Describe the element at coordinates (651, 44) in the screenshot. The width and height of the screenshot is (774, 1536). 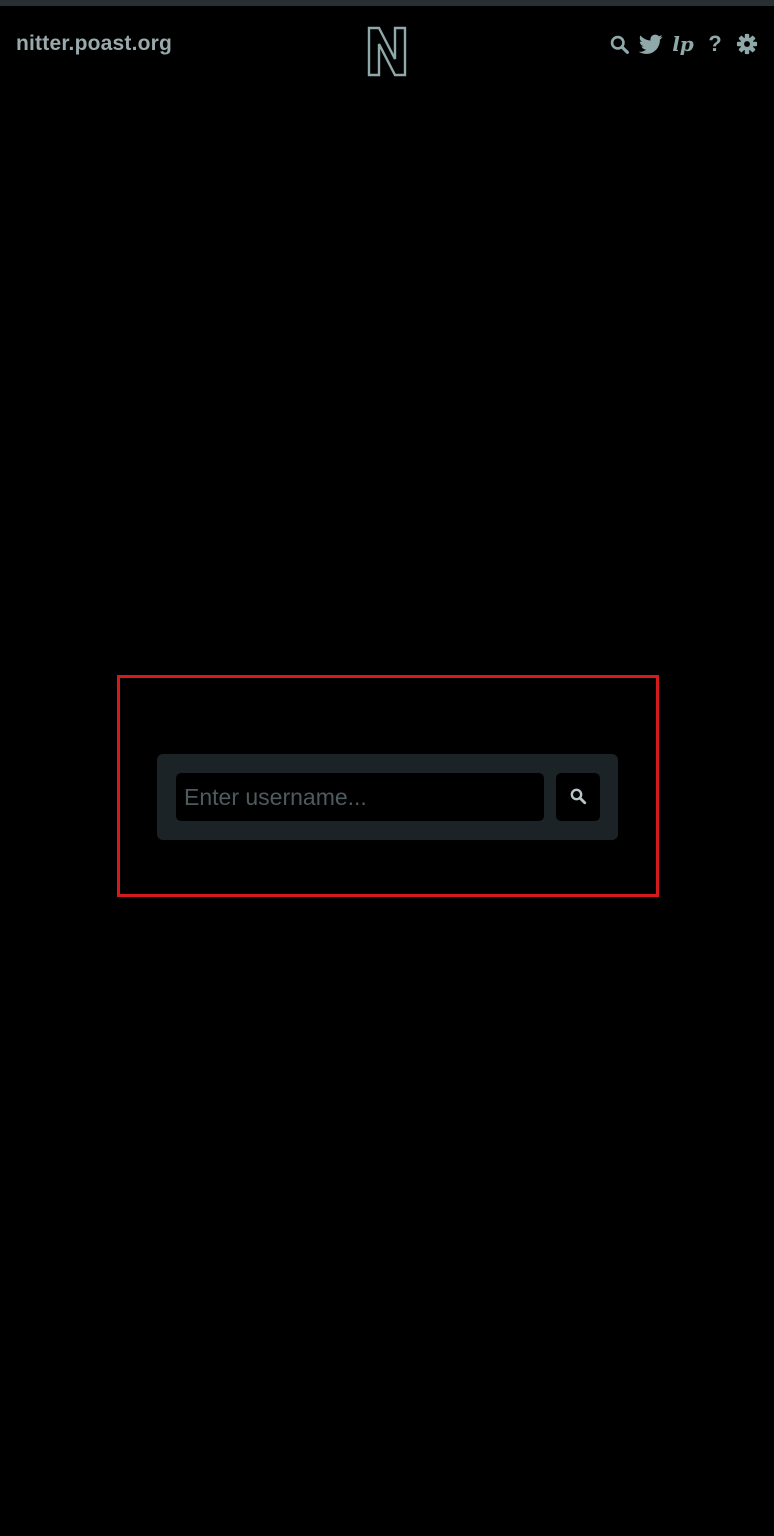
I see `twitter-bird-icon` at that location.